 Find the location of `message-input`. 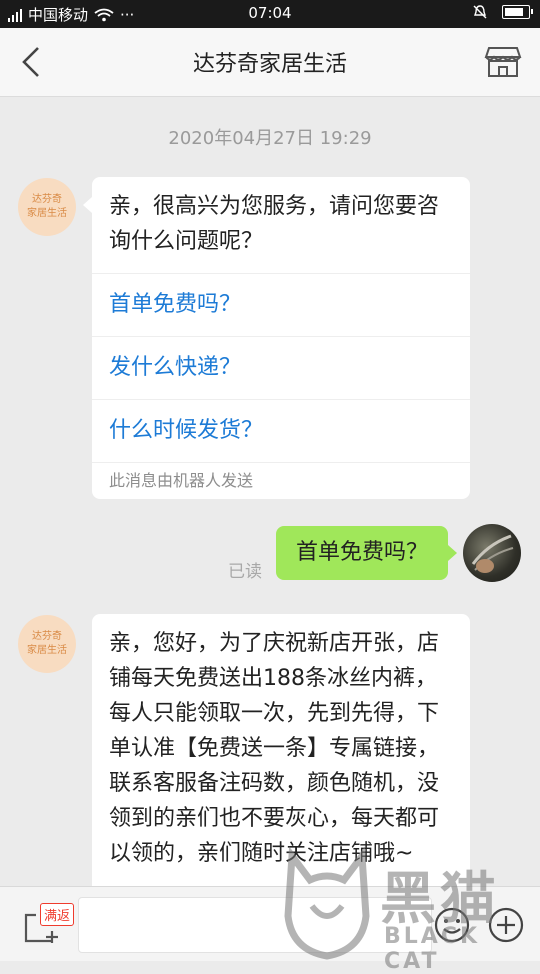

message-input is located at coordinates (255, 925).